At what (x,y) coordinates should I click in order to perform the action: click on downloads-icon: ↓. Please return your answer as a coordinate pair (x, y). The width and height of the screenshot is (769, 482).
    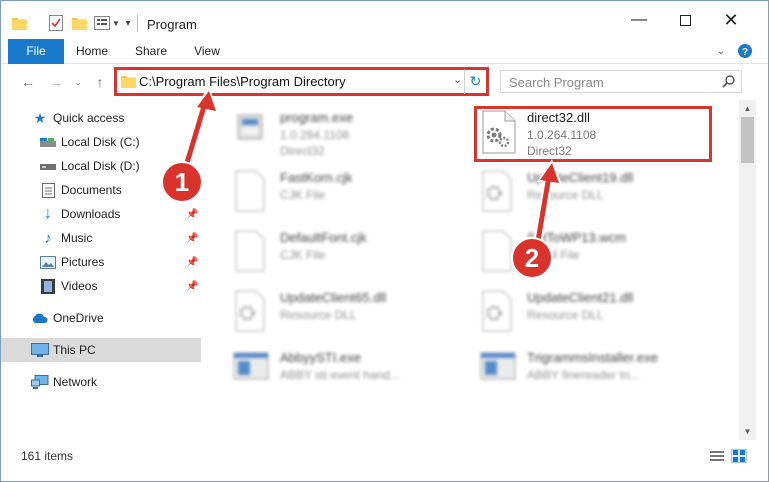
    Looking at the image, I should click on (48, 213).